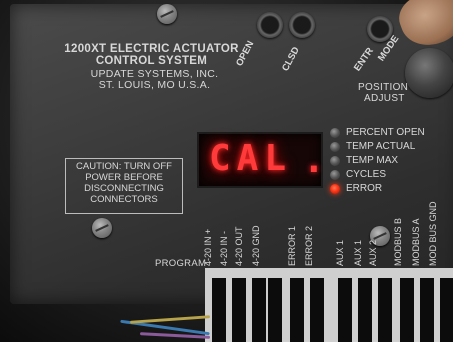 The image size is (453, 342). What do you see at coordinates (335, 147) in the screenshot?
I see `indicator-led-temp-actual` at bounding box center [335, 147].